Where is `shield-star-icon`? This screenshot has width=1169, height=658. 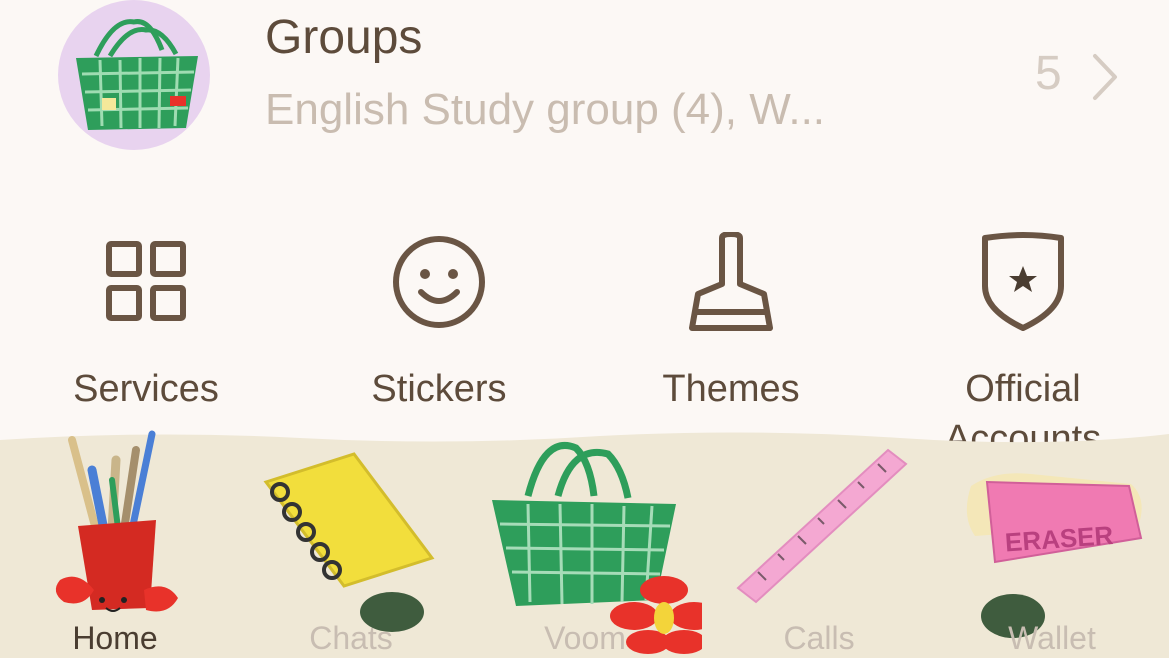 shield-star-icon is located at coordinates (1023, 281).